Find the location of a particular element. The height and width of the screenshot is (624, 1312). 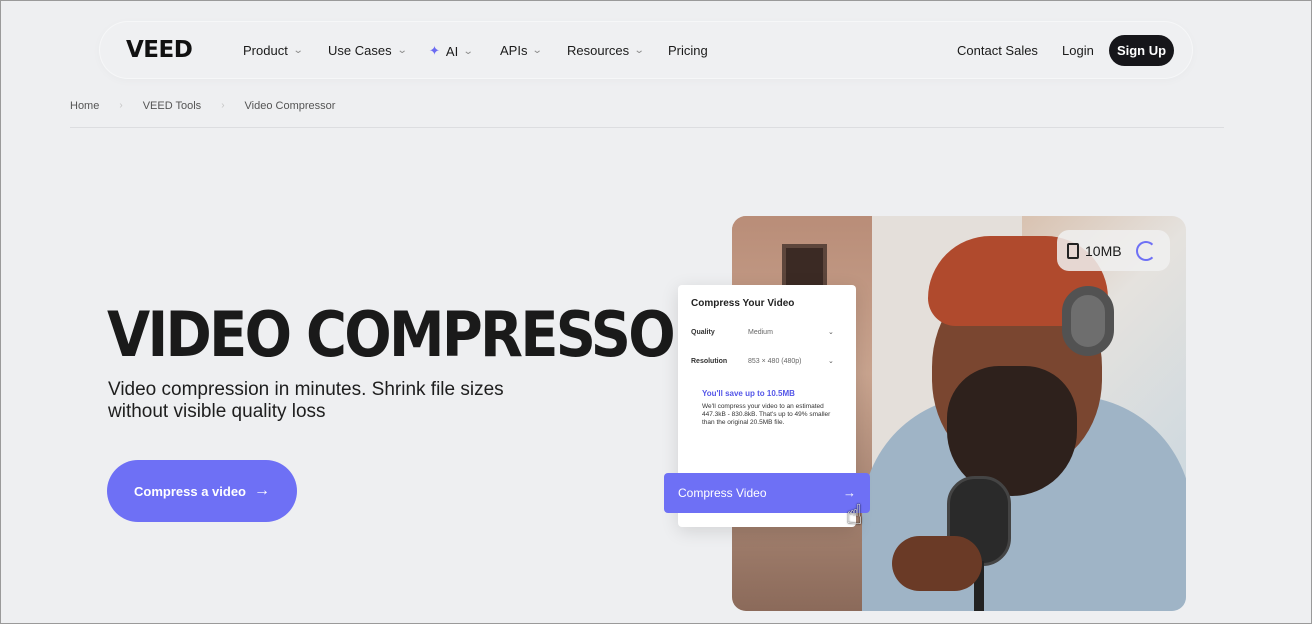

nav-resources-label: Resources is located at coordinates (598, 50).